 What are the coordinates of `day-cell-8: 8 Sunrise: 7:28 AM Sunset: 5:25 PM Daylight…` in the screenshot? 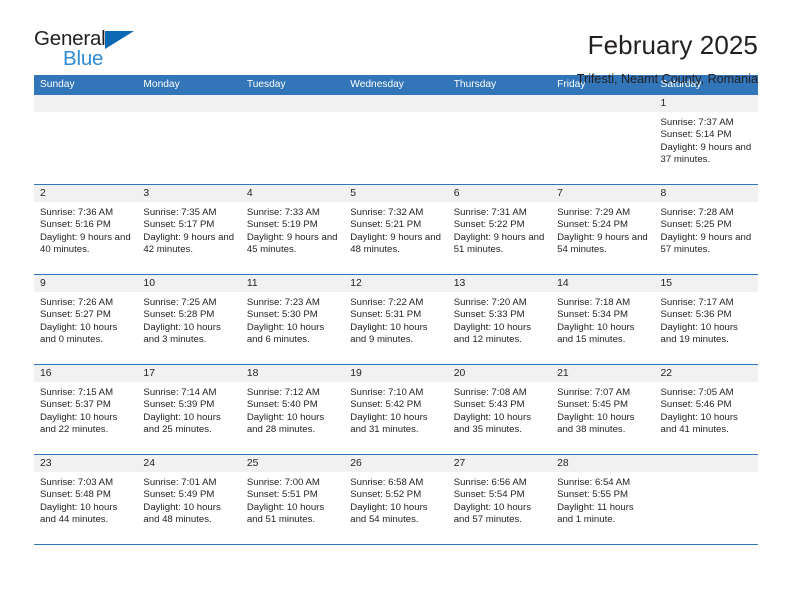 It's located at (706, 229).